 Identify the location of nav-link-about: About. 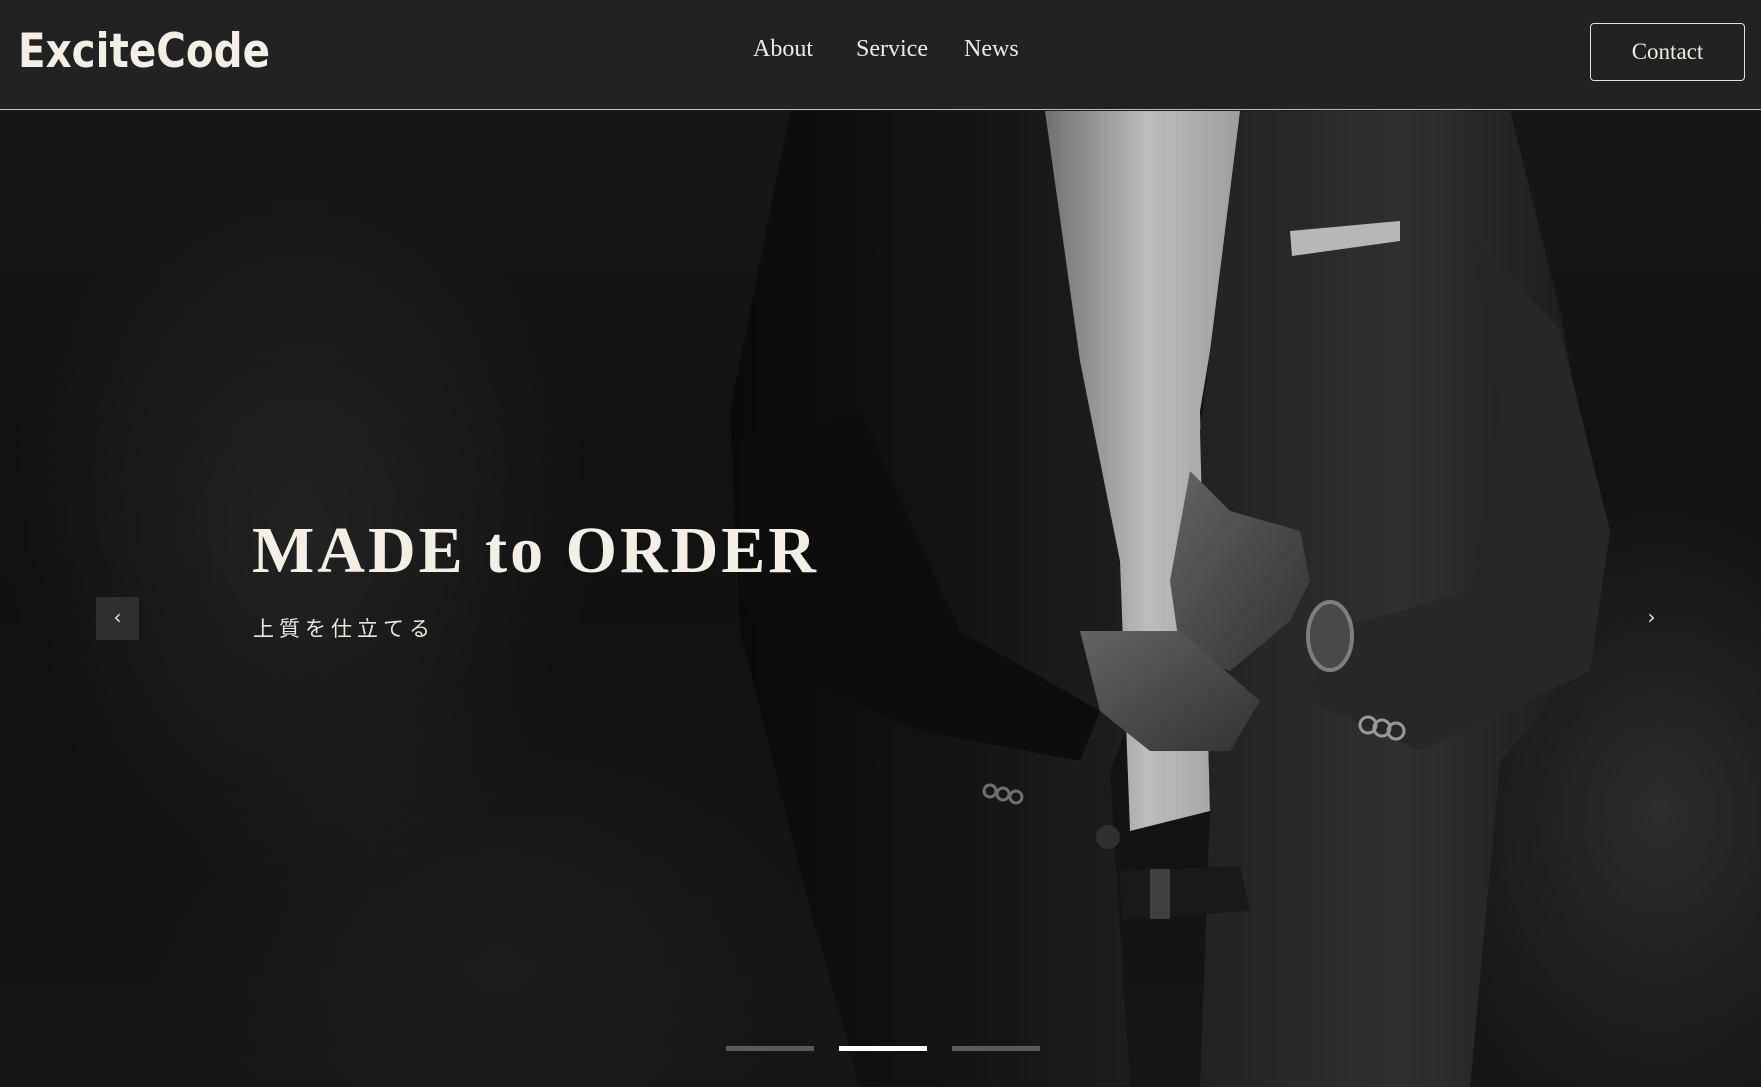
(783, 49).